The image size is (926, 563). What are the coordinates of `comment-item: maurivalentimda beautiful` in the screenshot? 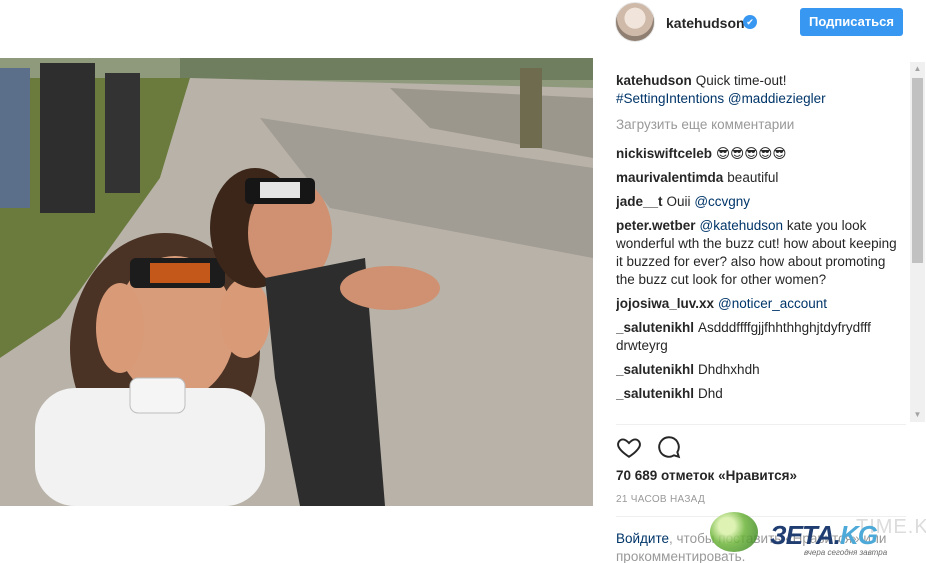 It's located at (761, 178).